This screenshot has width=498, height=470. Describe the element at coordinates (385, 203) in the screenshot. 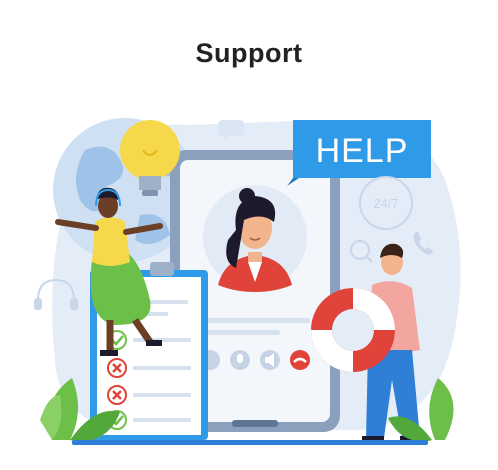

I see `badge-24-7-text: 24/7` at that location.